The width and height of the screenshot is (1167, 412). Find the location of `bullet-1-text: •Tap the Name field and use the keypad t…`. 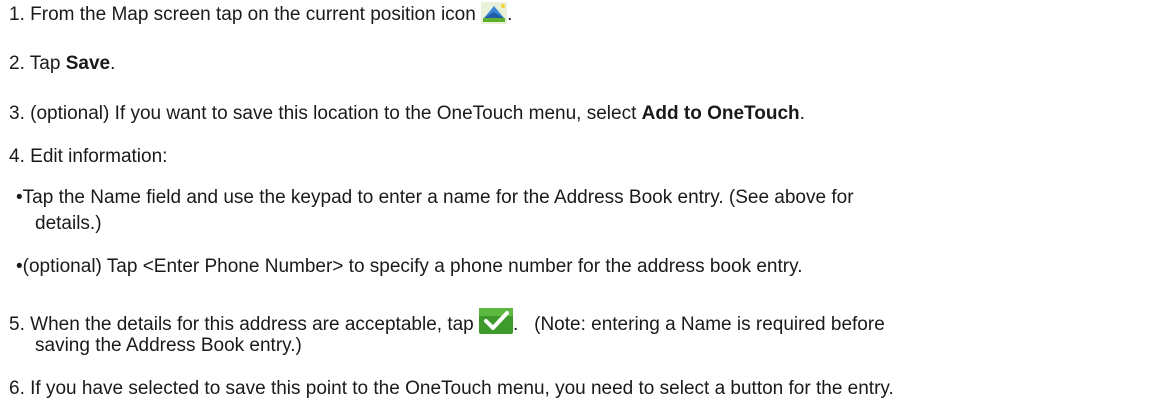

bullet-1-text: •Tap the Name field and use the keypad t… is located at coordinates (435, 197).